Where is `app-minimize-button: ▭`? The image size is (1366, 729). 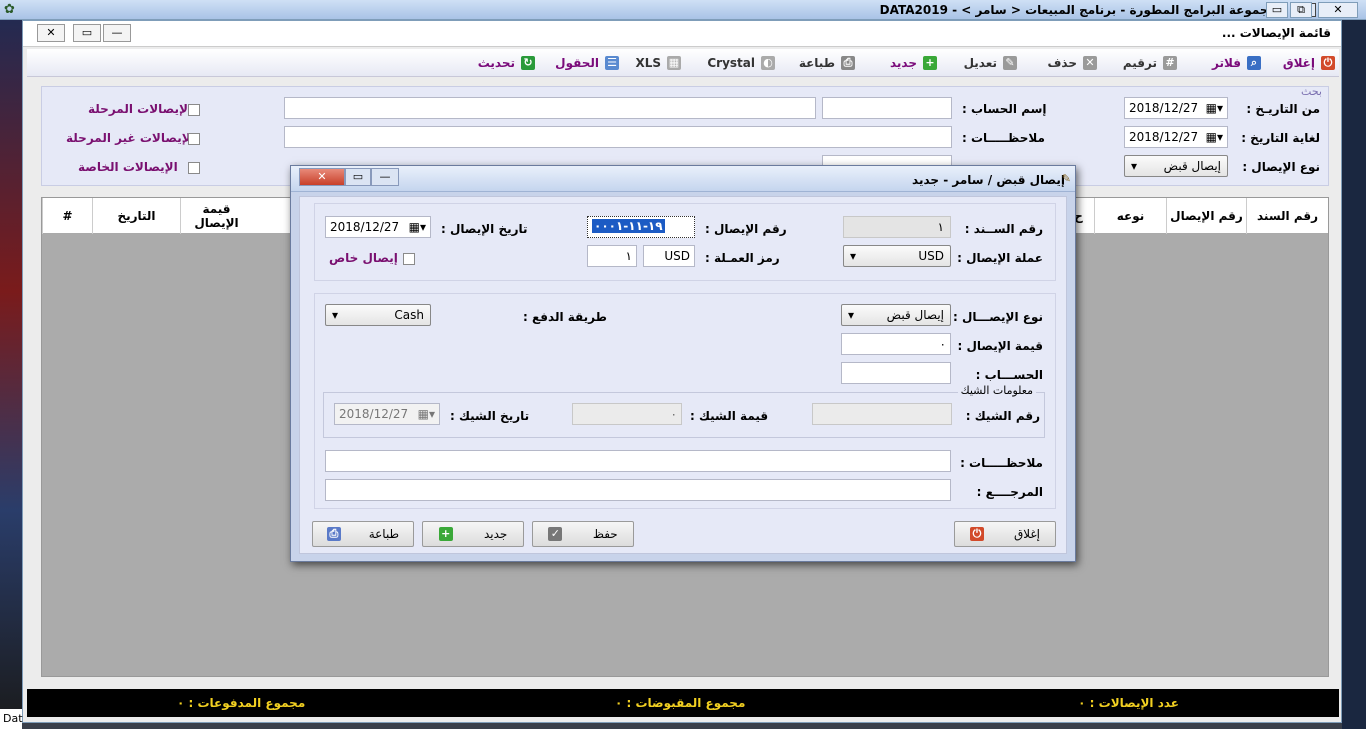
app-minimize-button: ▭ is located at coordinates (1277, 10).